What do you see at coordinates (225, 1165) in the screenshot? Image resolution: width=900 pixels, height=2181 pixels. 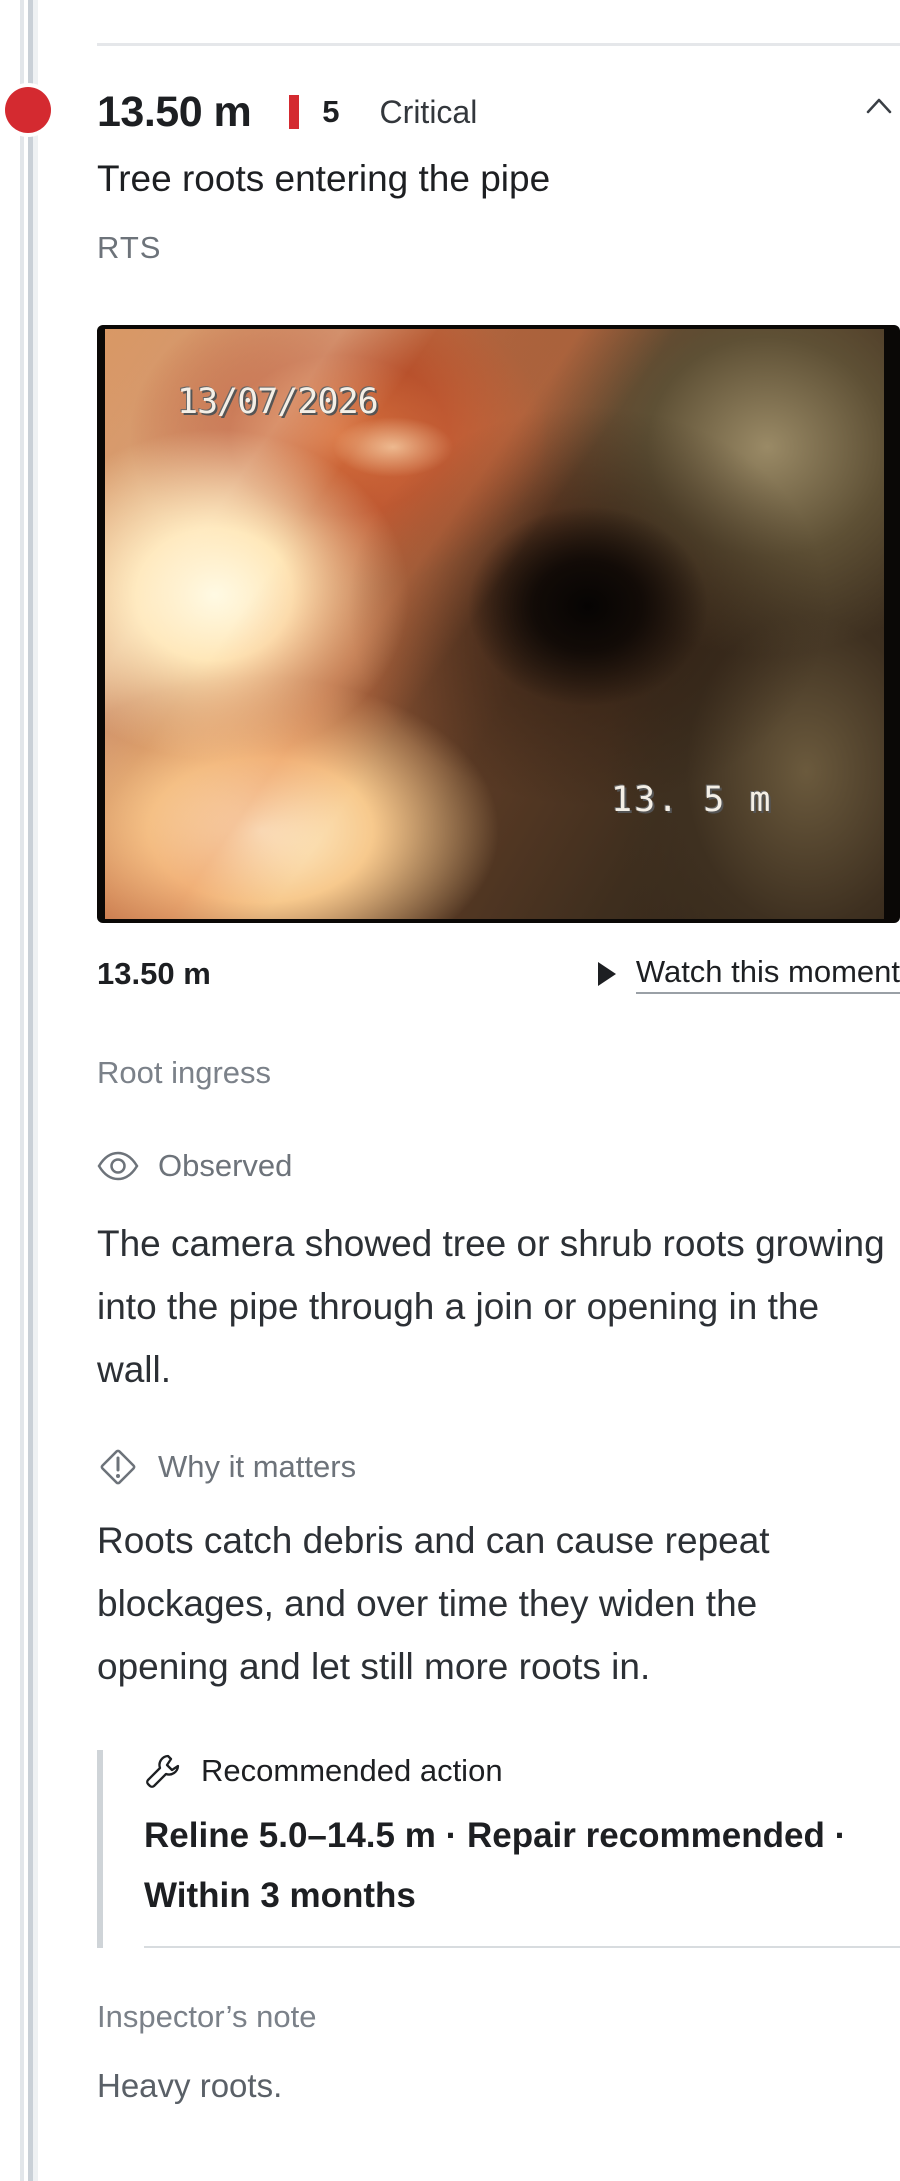 I see `observed-label: Observed` at bounding box center [225, 1165].